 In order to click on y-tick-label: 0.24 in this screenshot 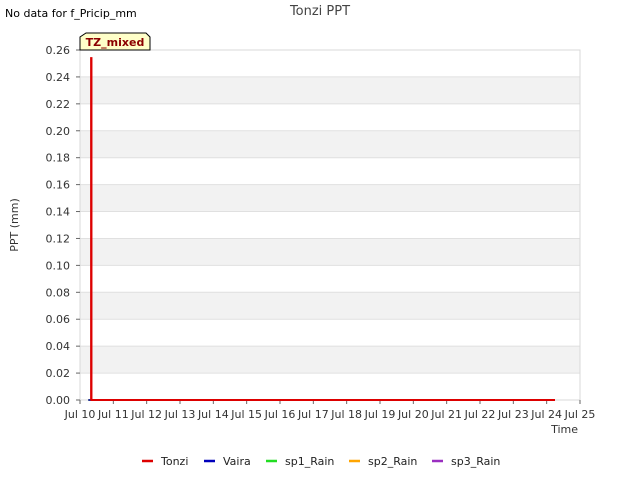, I will do `click(58, 77)`.